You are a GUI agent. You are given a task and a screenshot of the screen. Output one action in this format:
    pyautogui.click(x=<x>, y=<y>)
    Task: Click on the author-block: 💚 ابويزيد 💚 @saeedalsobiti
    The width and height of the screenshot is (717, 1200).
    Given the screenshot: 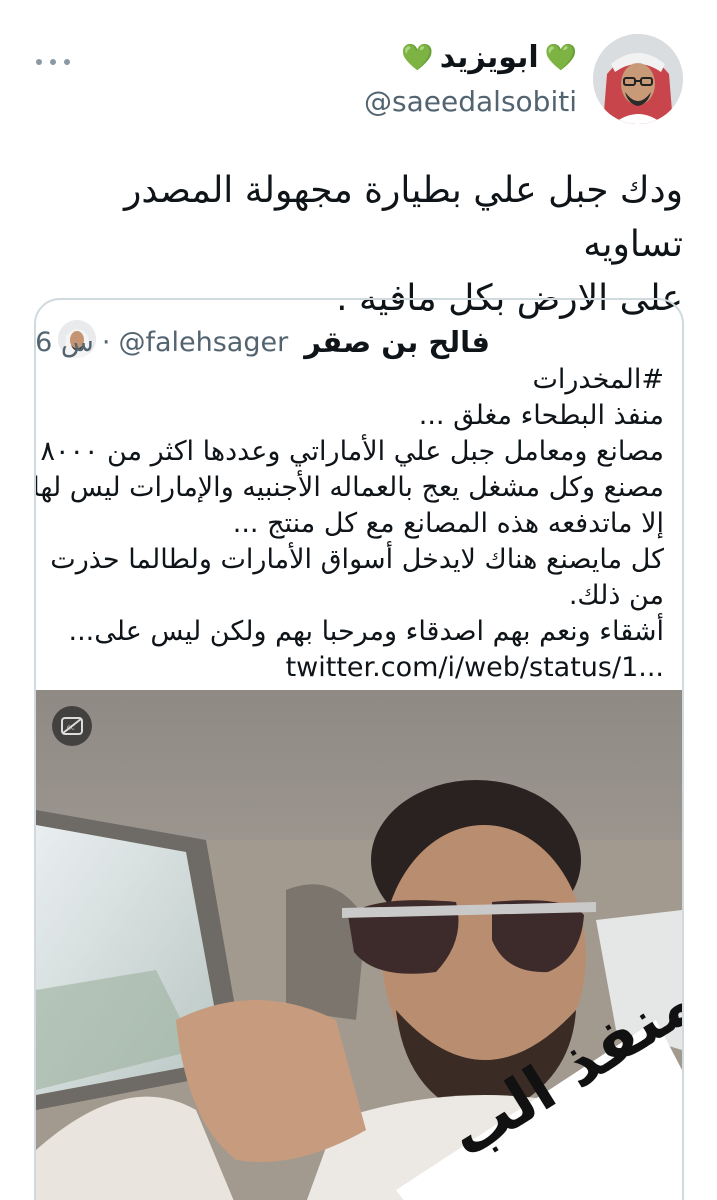 What is the action you would take?
    pyautogui.click(x=470, y=79)
    